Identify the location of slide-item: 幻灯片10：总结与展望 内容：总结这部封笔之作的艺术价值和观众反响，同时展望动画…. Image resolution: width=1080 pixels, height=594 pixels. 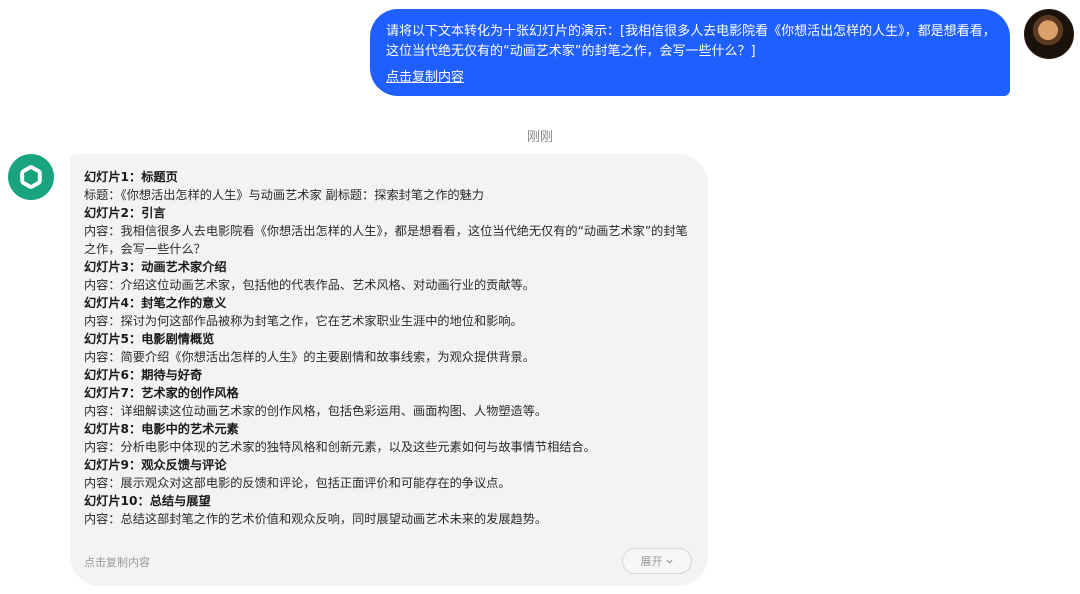
(389, 510).